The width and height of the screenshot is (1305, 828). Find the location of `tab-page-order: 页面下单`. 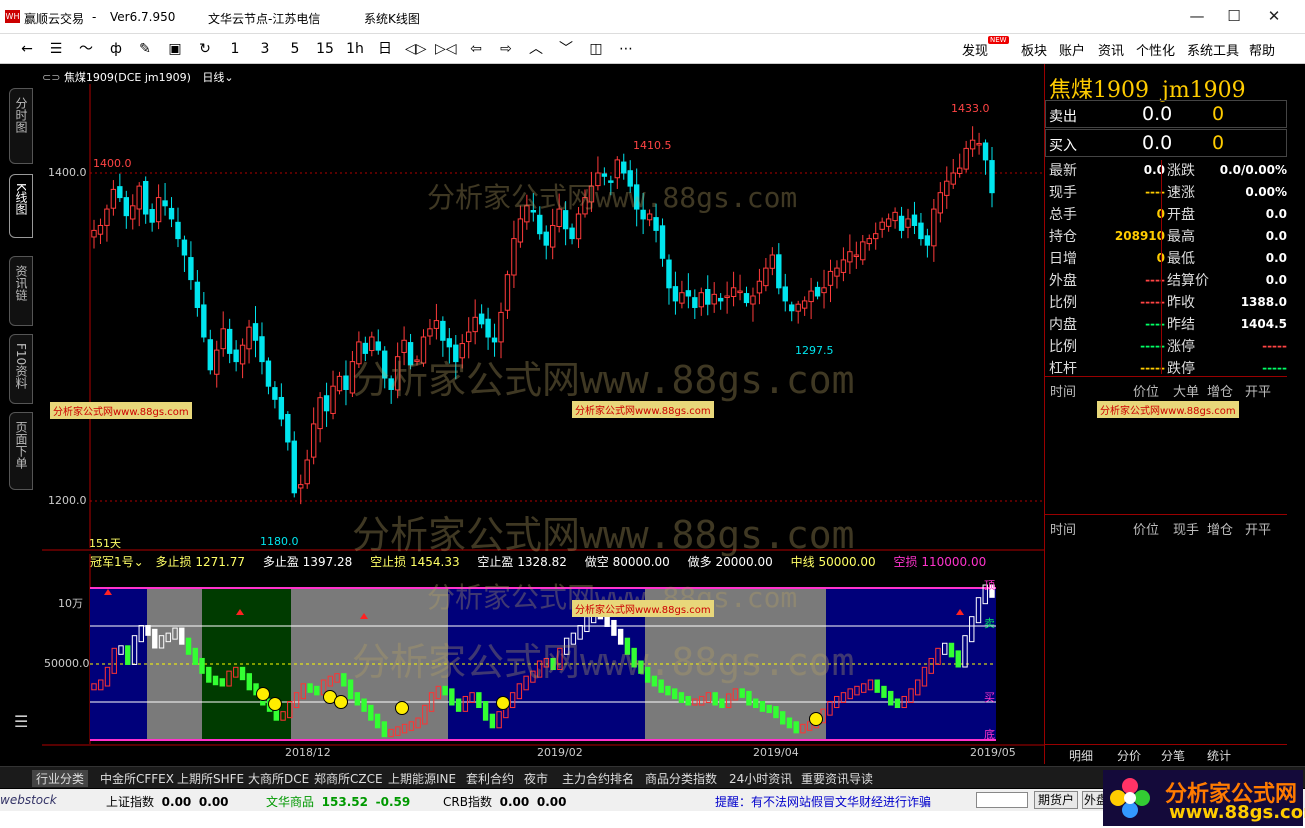

tab-page-order: 页面下单 is located at coordinates (21, 451).